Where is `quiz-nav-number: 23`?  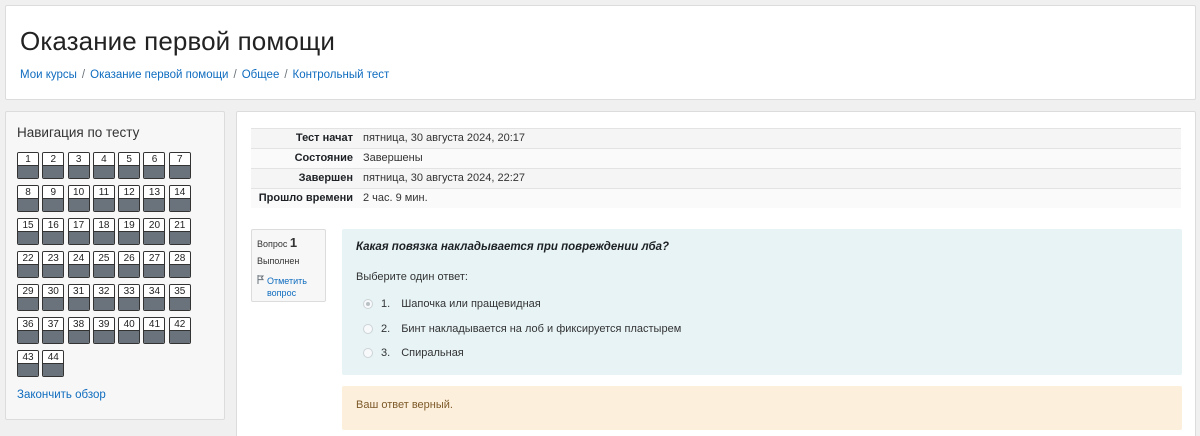
quiz-nav-number: 23 is located at coordinates (53, 258).